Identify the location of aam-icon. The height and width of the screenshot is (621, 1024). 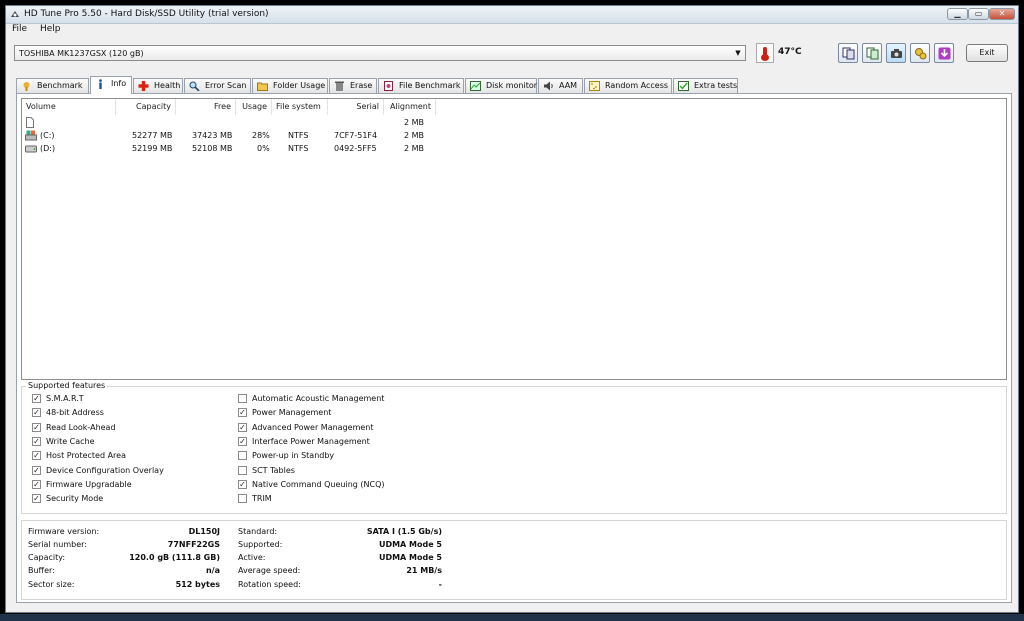
(548, 86).